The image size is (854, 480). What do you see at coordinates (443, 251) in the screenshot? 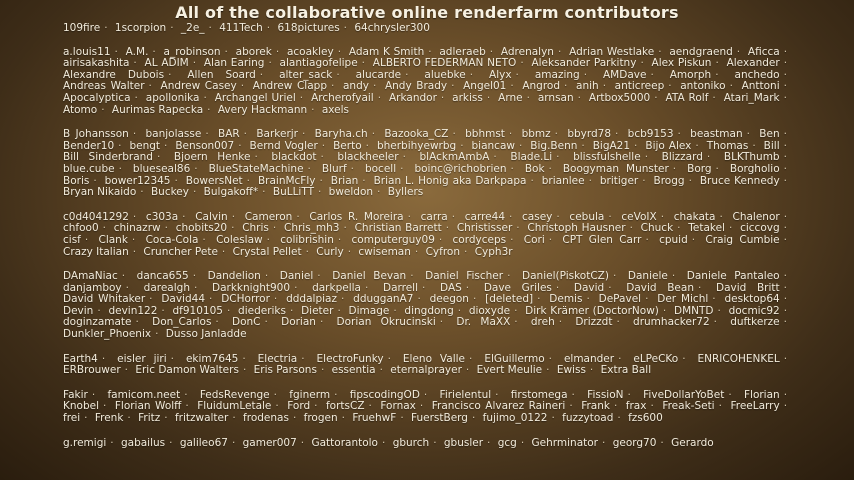
I see `contributor-name: Cyfron` at bounding box center [443, 251].